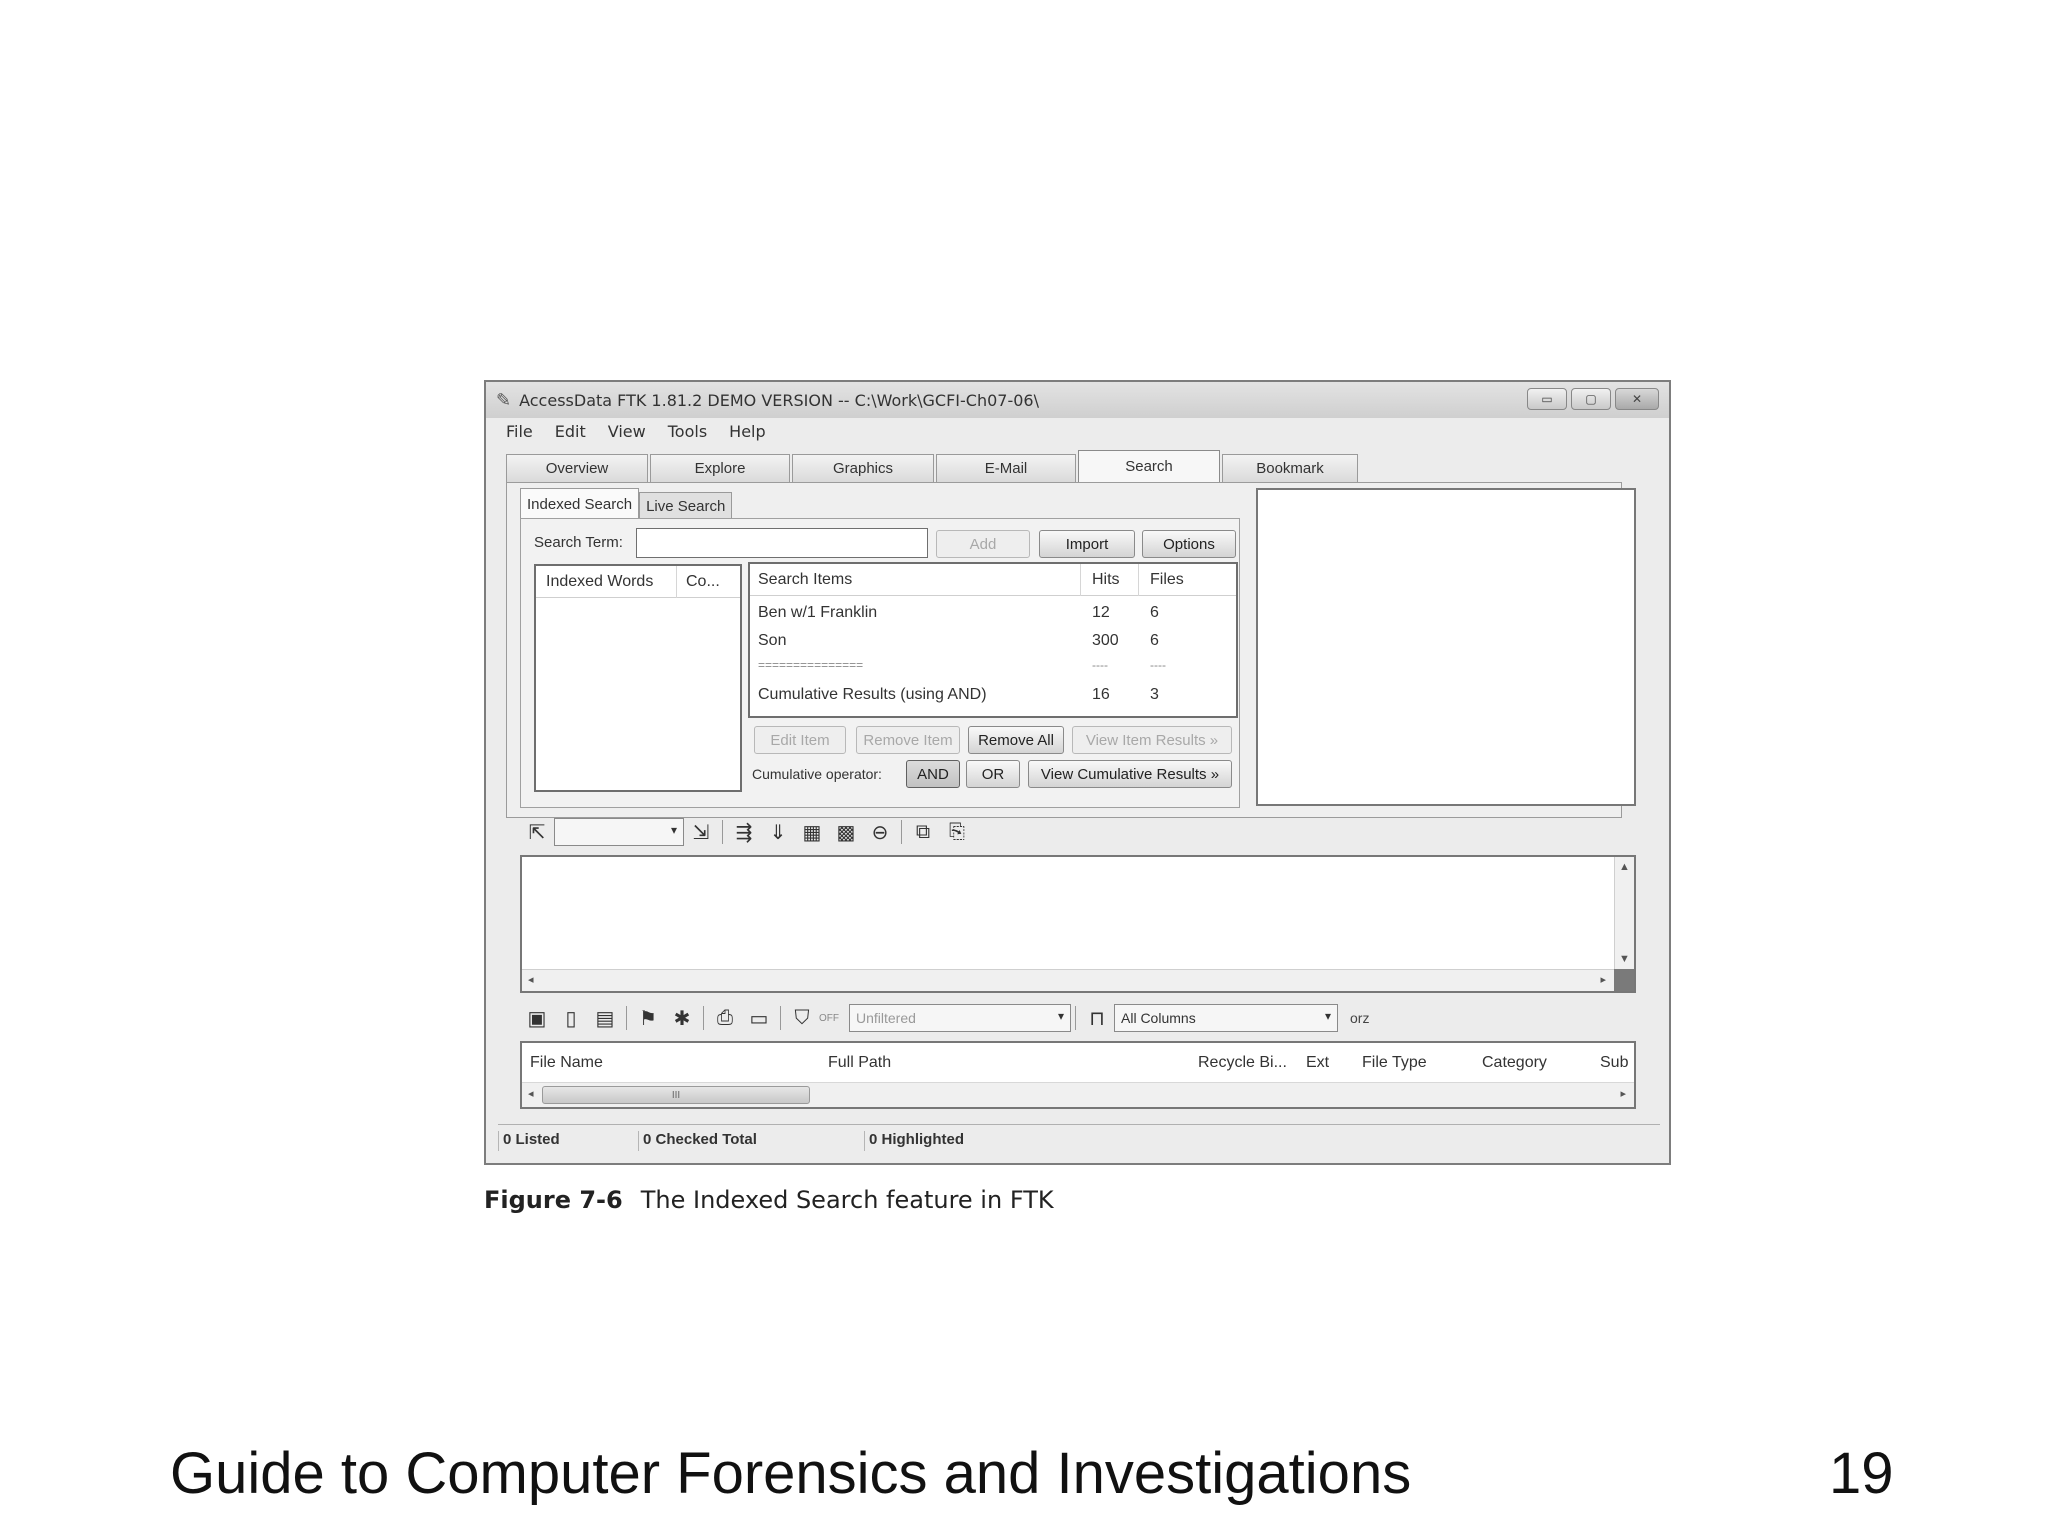 The height and width of the screenshot is (1536, 2048). Describe the element at coordinates (619, 832) in the screenshot. I see `navigation-combo: ▾` at that location.